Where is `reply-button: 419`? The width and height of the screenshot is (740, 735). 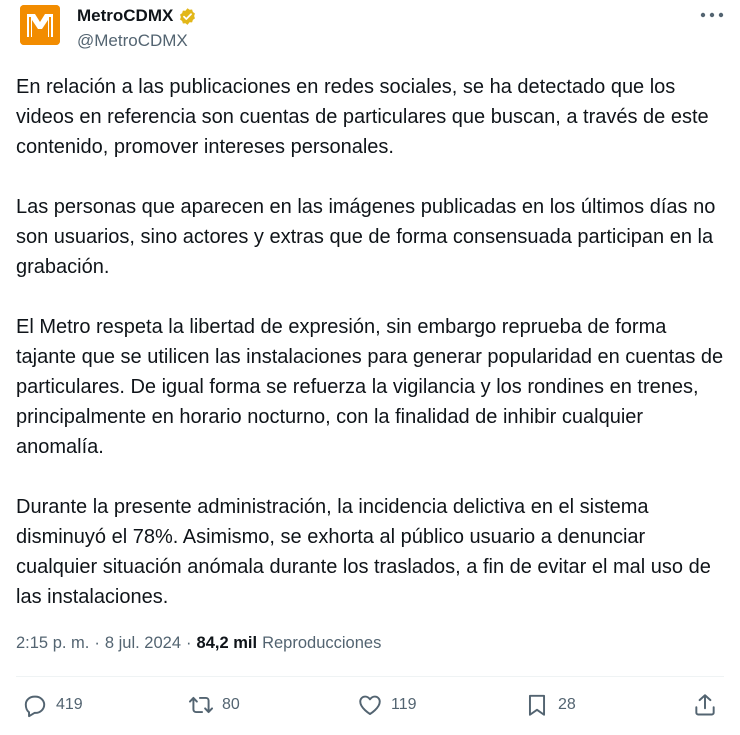 reply-button: 419 is located at coordinates (52, 705).